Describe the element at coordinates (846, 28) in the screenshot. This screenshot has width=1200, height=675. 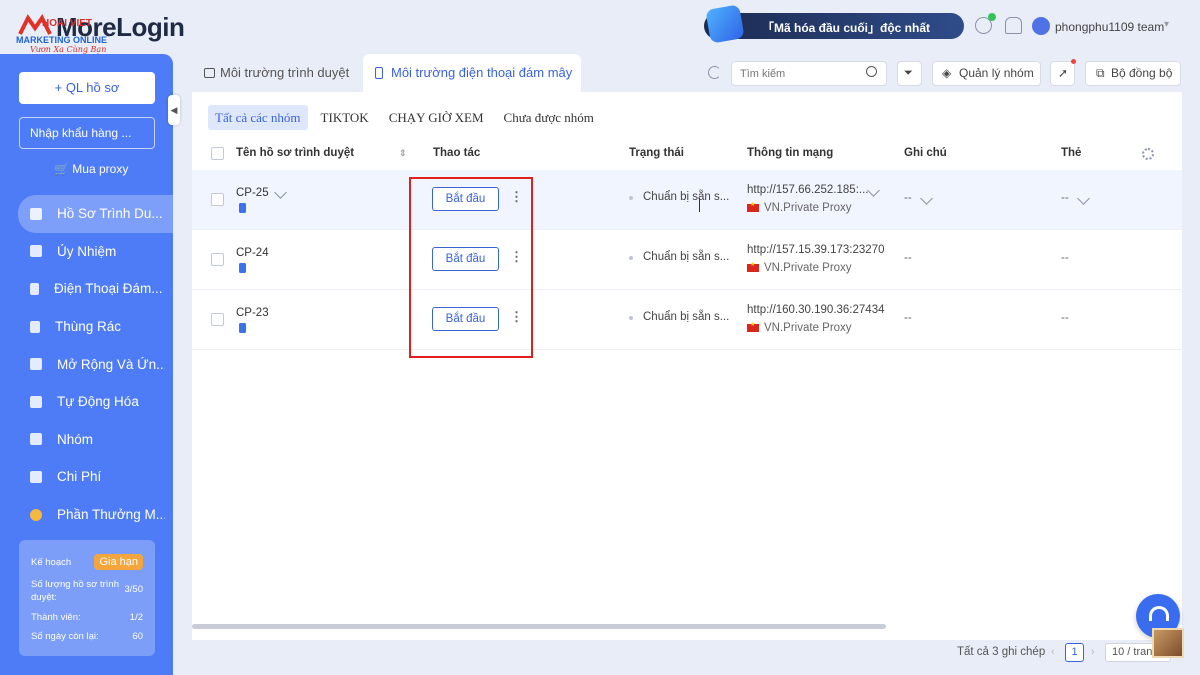
I see `promo-text: 「Mã hóa đầu cuối」độc nhất` at that location.